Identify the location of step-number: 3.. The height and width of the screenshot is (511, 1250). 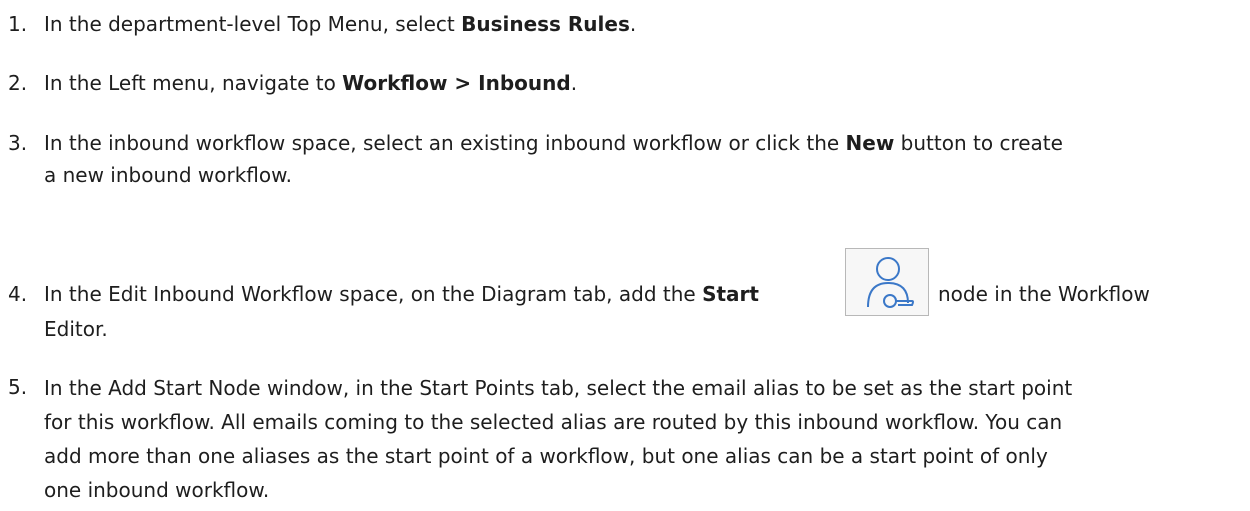
(18, 143).